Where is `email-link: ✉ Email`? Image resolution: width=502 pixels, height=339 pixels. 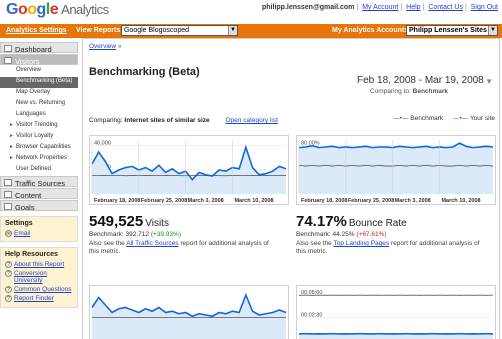 email-link: ✉ Email is located at coordinates (39, 233).